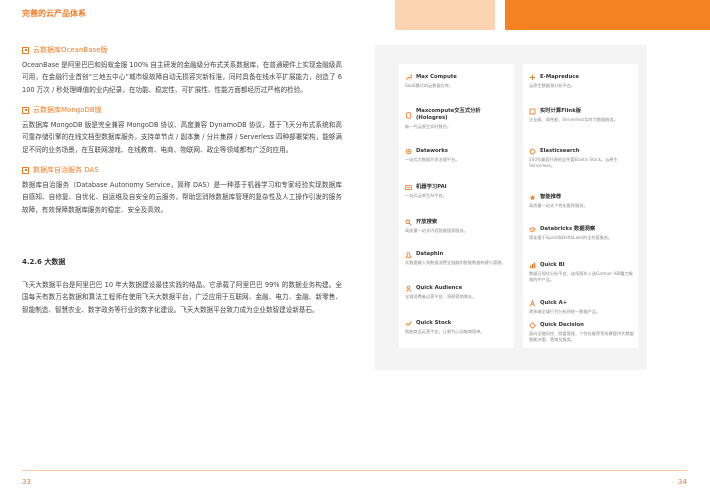 The height and width of the screenshot is (502, 710). What do you see at coordinates (571, 237) in the screenshot?
I see `product-desc: 简化基于Spark和DeltaLake的全托管服务。` at bounding box center [571, 237].